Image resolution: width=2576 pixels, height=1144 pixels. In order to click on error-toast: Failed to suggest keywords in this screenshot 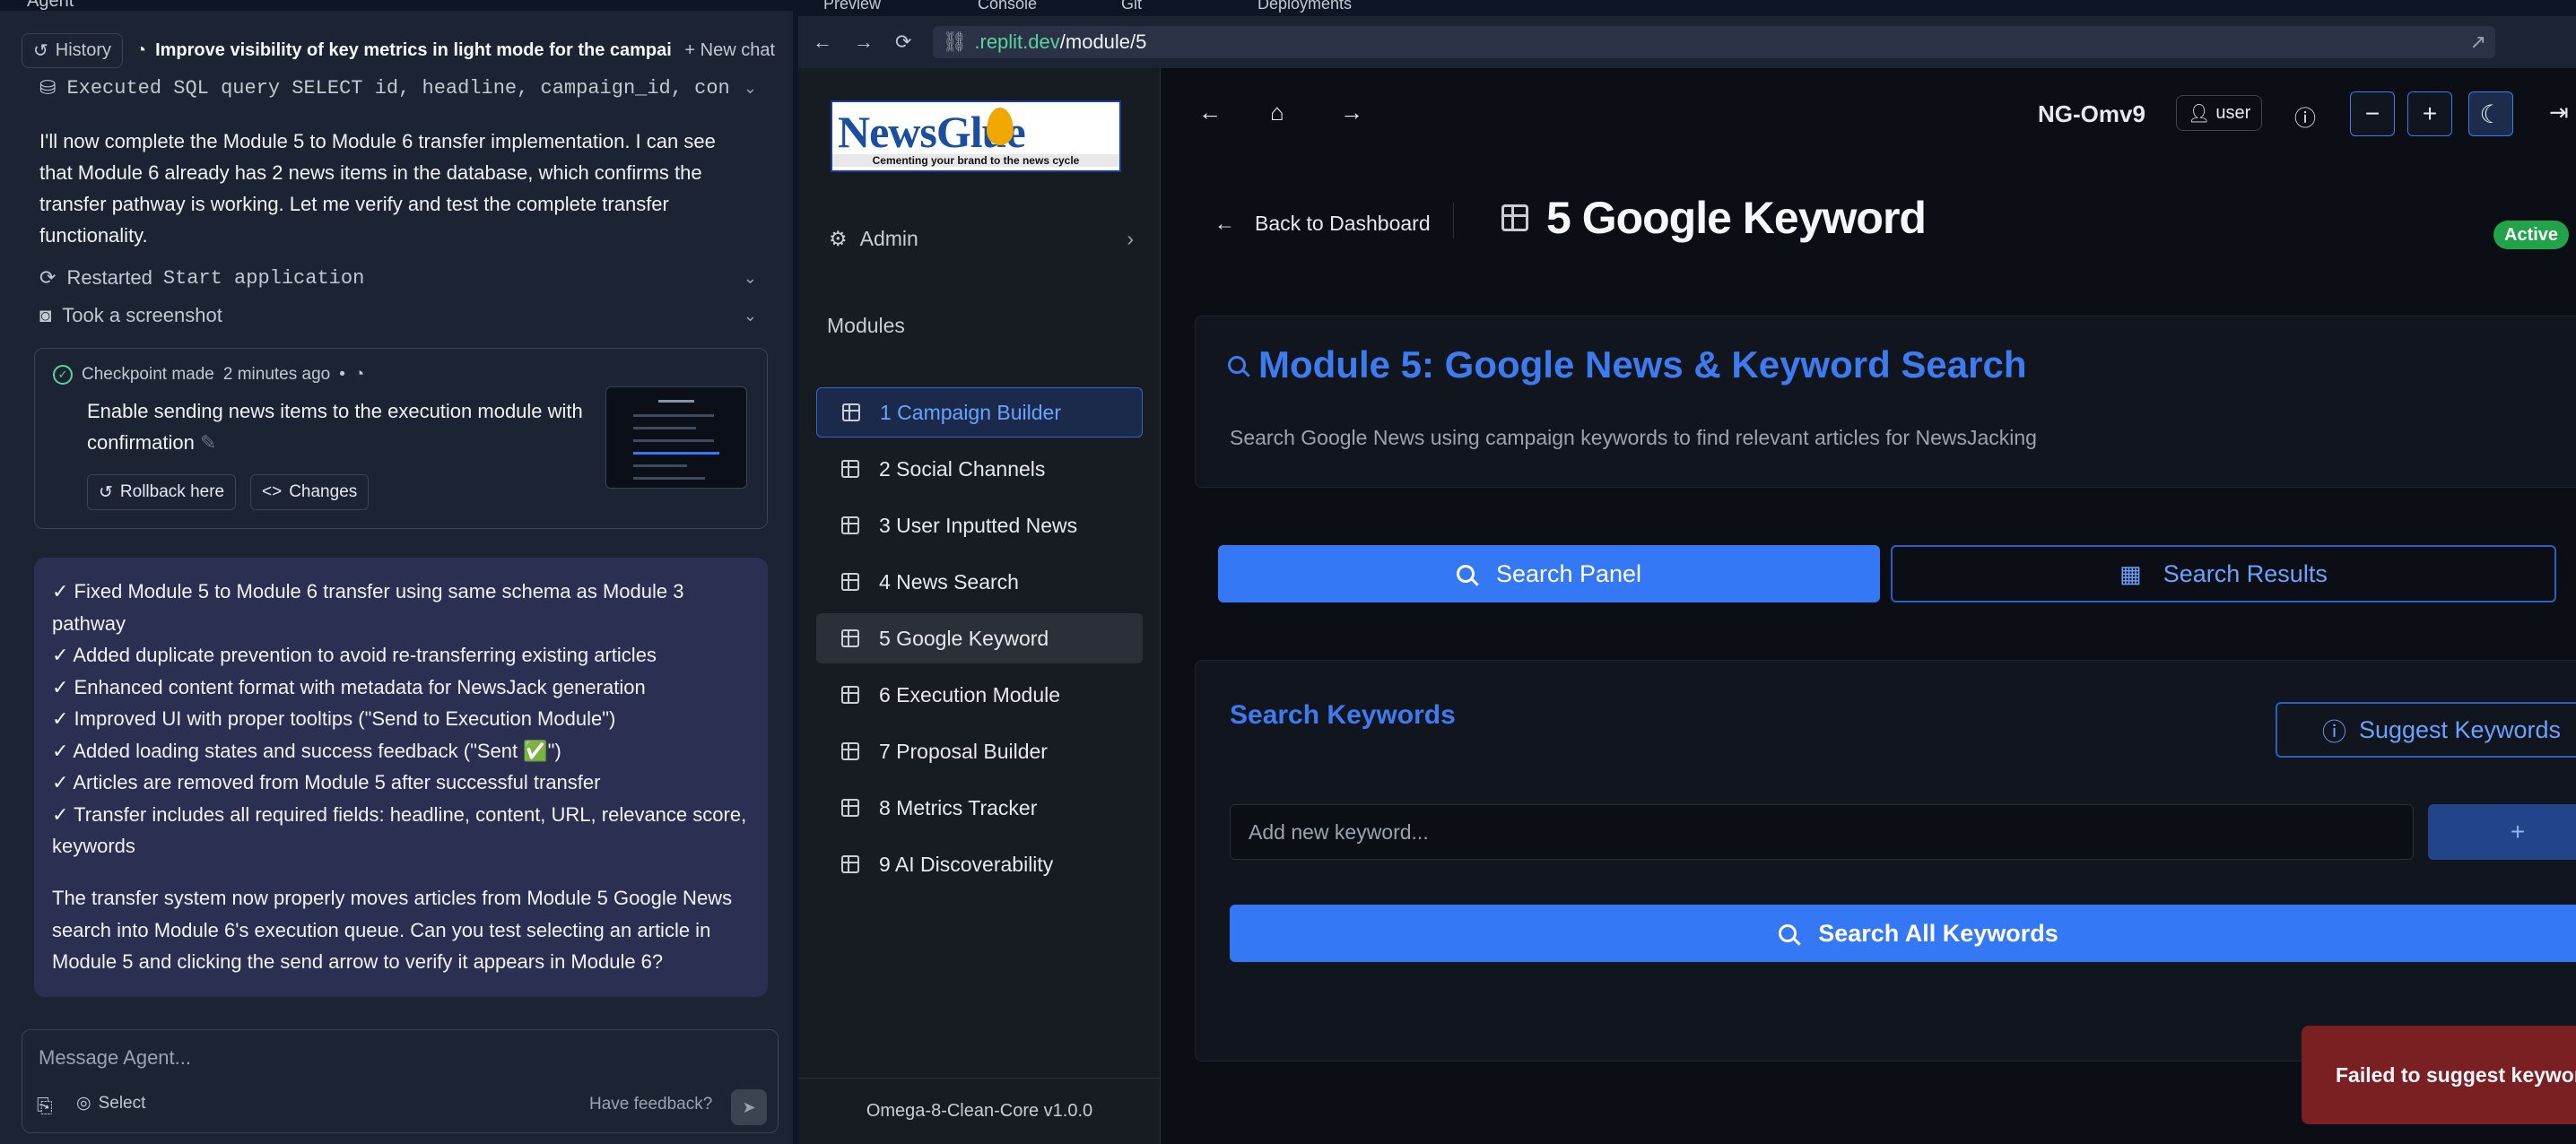, I will do `click(2439, 1075)`.